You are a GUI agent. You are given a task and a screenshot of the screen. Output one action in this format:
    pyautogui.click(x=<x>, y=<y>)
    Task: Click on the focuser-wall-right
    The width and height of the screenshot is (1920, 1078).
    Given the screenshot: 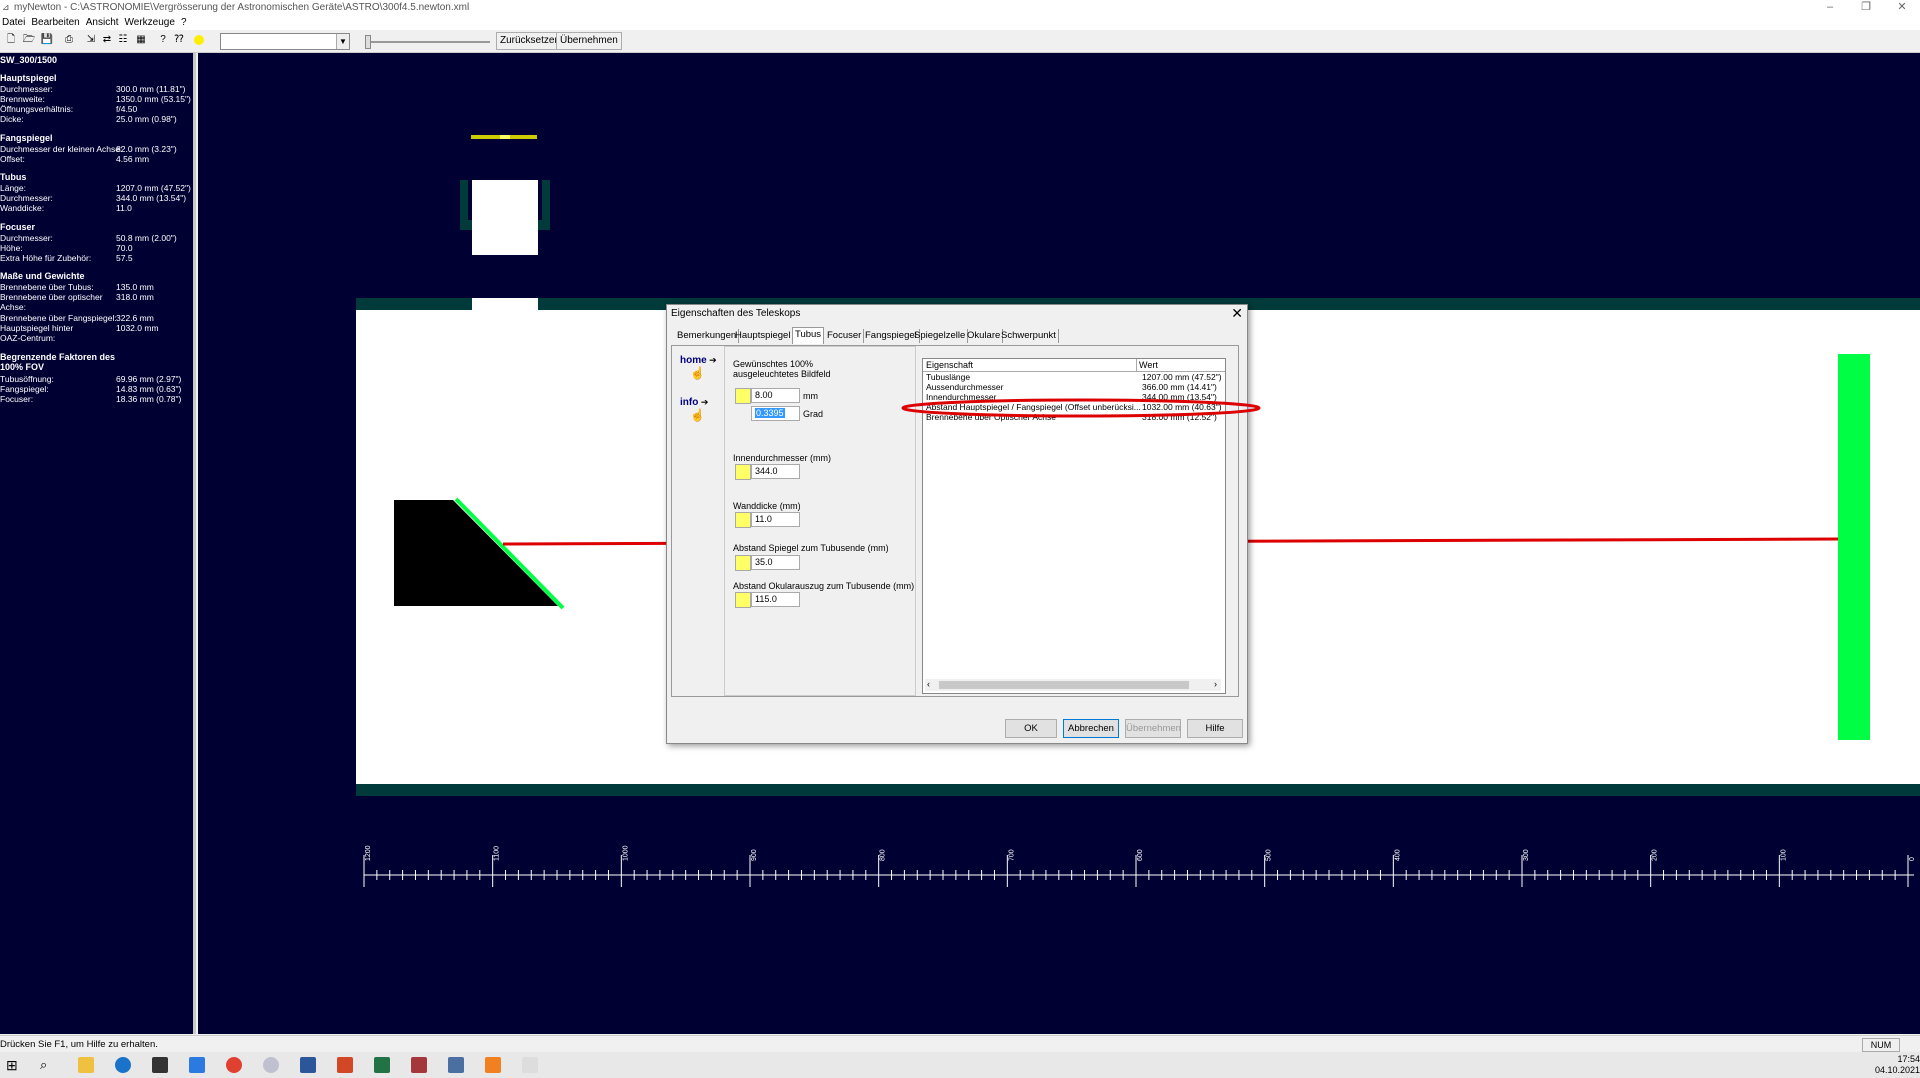 What is the action you would take?
    pyautogui.click(x=546, y=205)
    